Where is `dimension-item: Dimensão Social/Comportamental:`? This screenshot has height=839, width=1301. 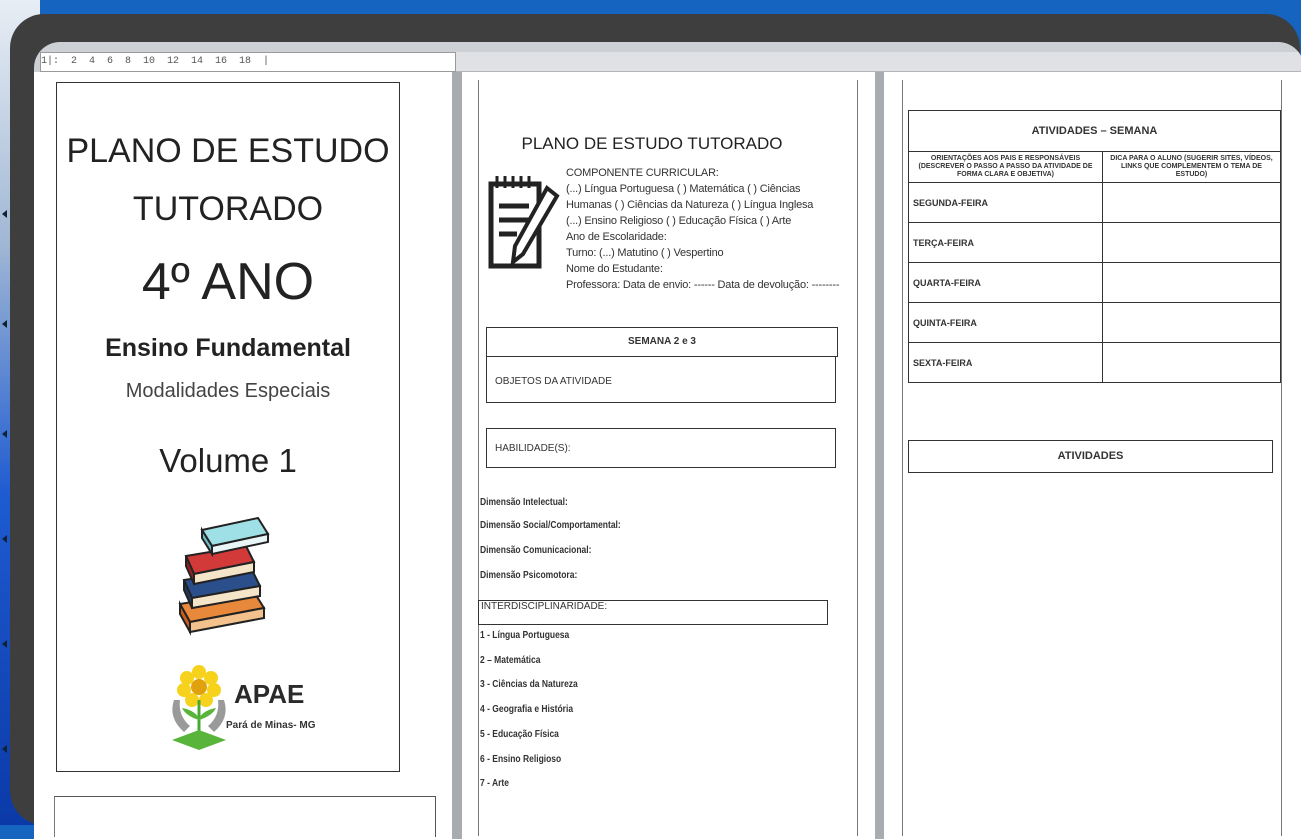
dimension-item: Dimensão Social/Comportamental: is located at coordinates (550, 525).